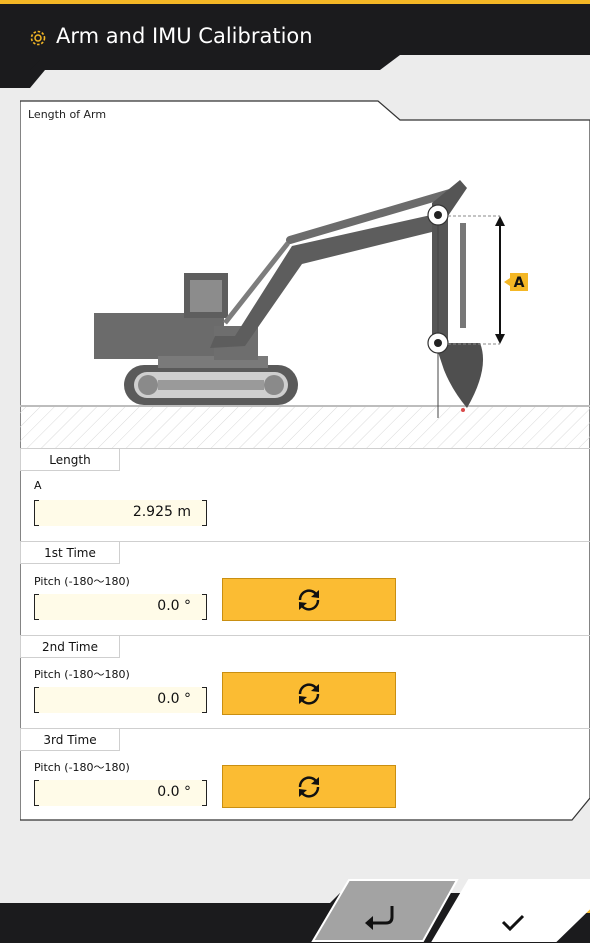  Describe the element at coordinates (70, 647) in the screenshot. I see `tab-2nd-time: 2nd Time` at that location.